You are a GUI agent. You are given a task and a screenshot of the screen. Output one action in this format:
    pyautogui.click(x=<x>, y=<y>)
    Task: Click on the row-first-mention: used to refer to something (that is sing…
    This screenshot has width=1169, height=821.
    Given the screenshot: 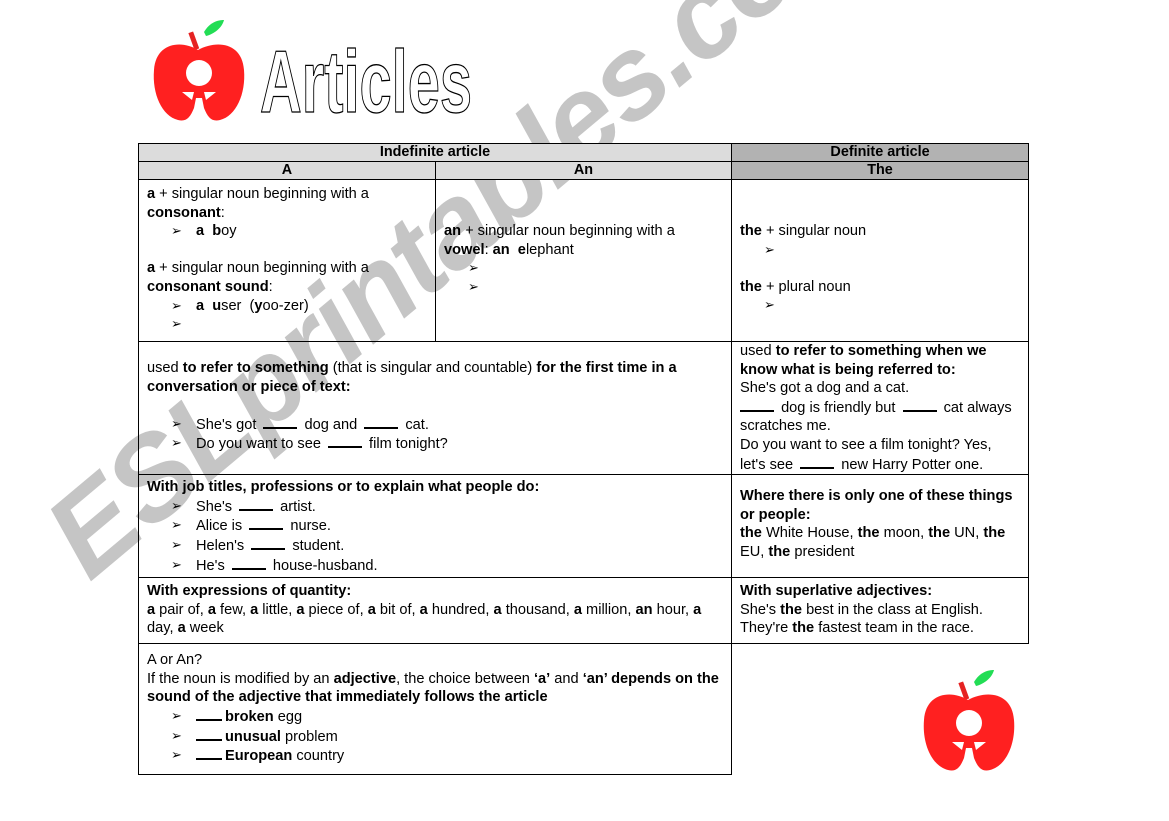 What is the action you would take?
    pyautogui.click(x=583, y=408)
    